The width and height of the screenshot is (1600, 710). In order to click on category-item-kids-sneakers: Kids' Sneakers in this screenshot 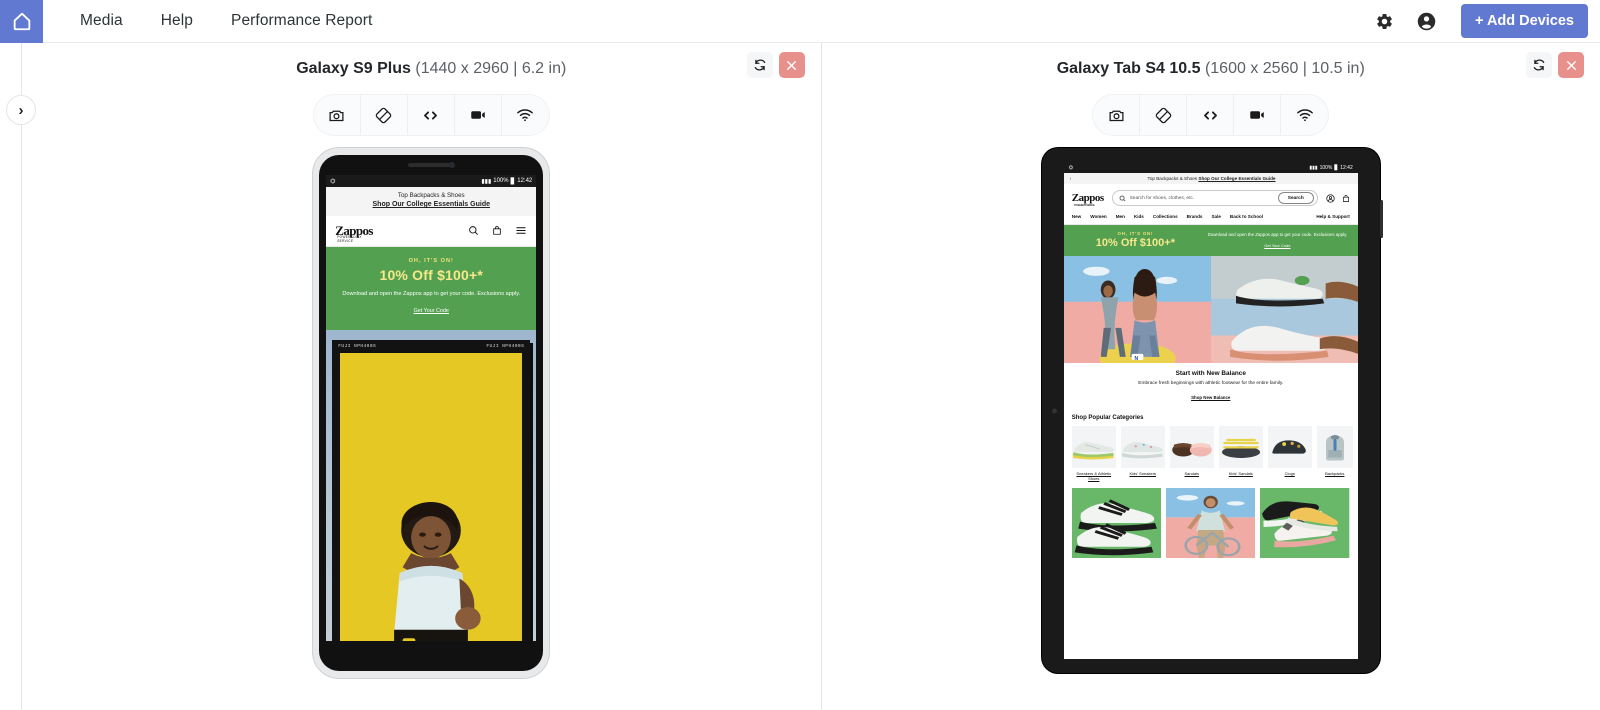, I will do `click(1142, 453)`.